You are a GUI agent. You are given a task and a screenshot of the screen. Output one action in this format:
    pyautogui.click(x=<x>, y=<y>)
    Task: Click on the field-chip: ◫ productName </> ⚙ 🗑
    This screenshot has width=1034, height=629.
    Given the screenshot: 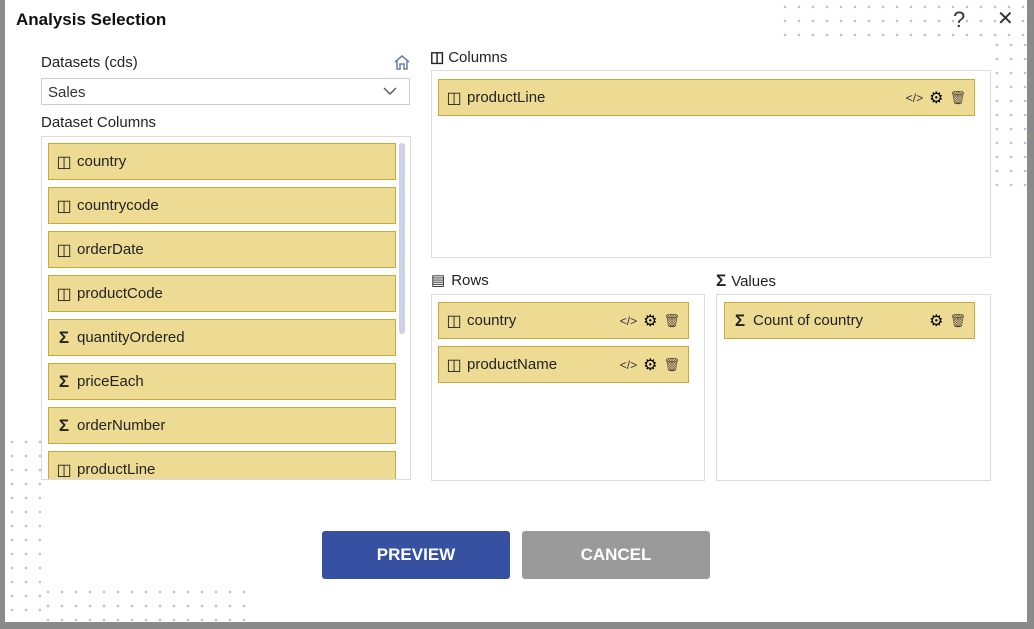 What is the action you would take?
    pyautogui.click(x=563, y=364)
    